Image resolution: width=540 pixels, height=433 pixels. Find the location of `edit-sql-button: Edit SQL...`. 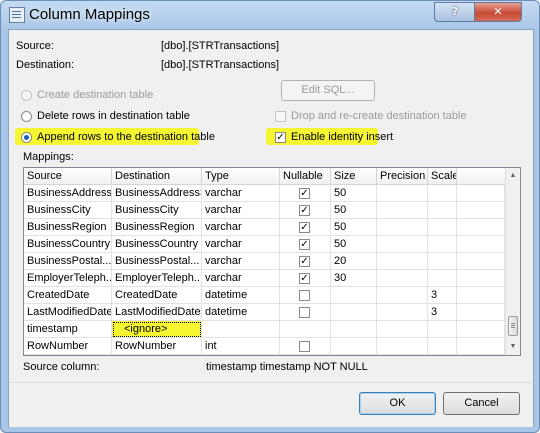

edit-sql-button: Edit SQL... is located at coordinates (328, 90).